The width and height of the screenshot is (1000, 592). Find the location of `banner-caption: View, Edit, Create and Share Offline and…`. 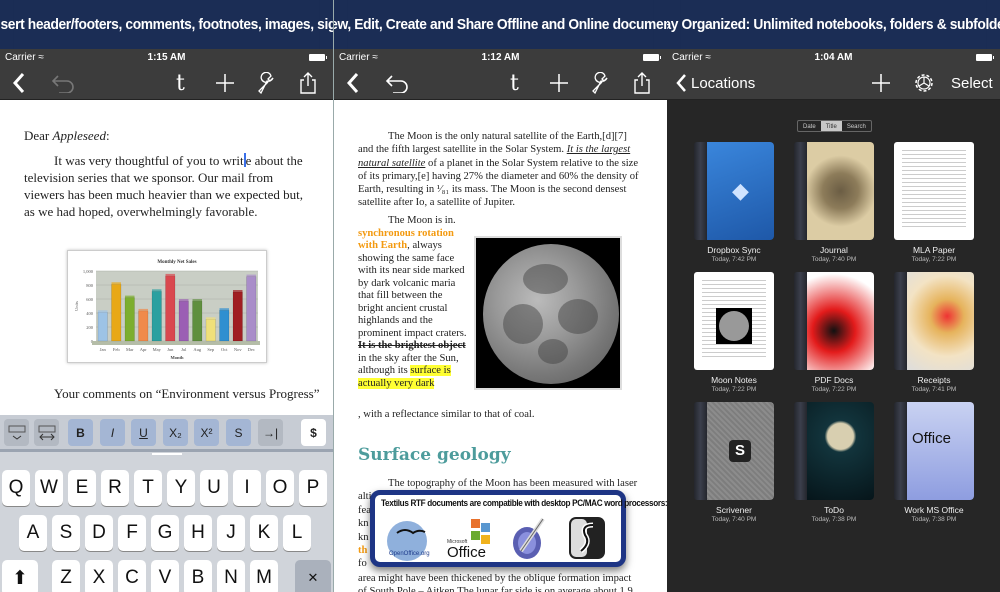

banner-caption: View, Edit, Create and Share Offline and… is located at coordinates (500, 24).